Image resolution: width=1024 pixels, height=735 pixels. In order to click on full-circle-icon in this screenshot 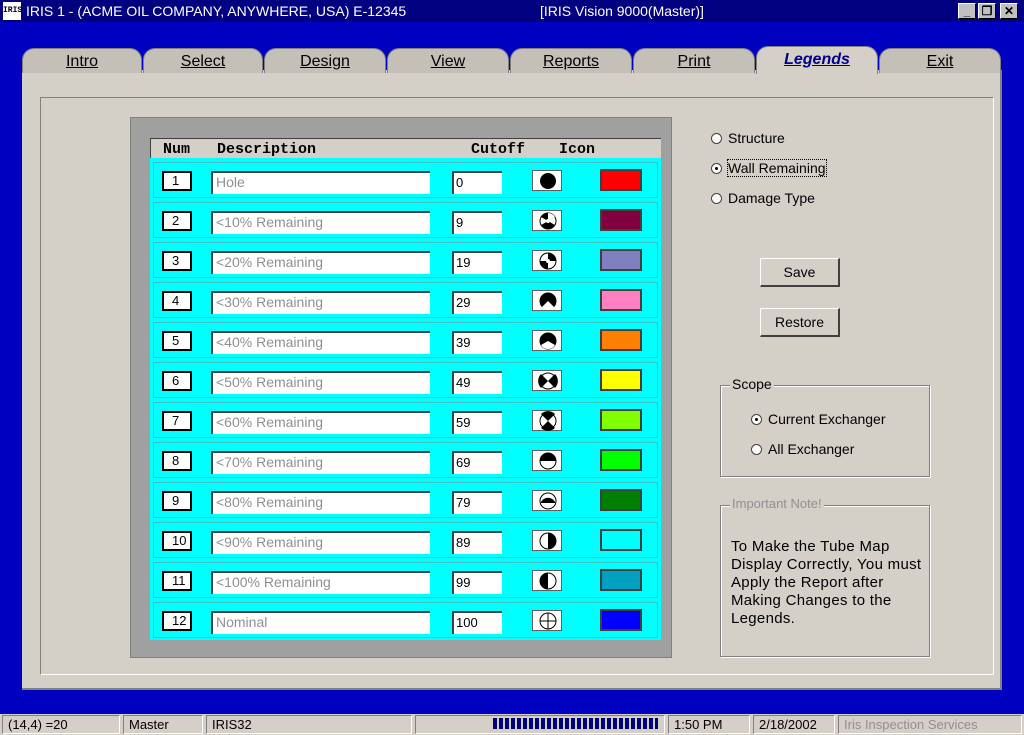, I will do `click(548, 181)`.